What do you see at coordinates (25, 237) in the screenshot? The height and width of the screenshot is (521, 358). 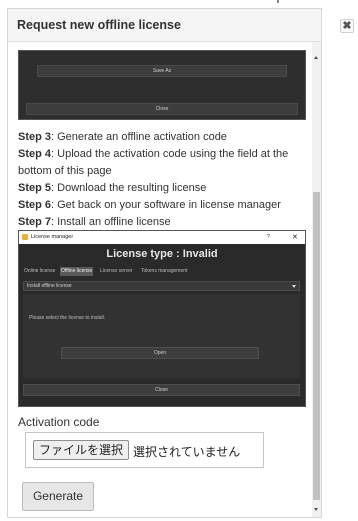 I see `app-icon` at bounding box center [25, 237].